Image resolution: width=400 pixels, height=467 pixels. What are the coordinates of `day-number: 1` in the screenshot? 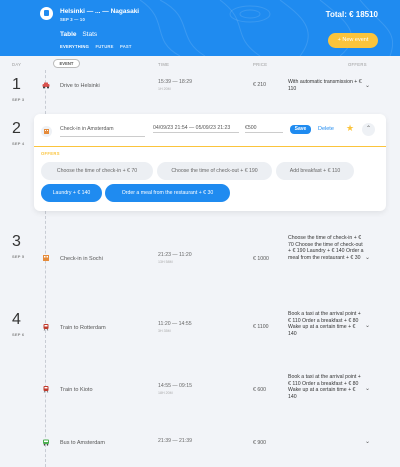 It's located at (16, 84).